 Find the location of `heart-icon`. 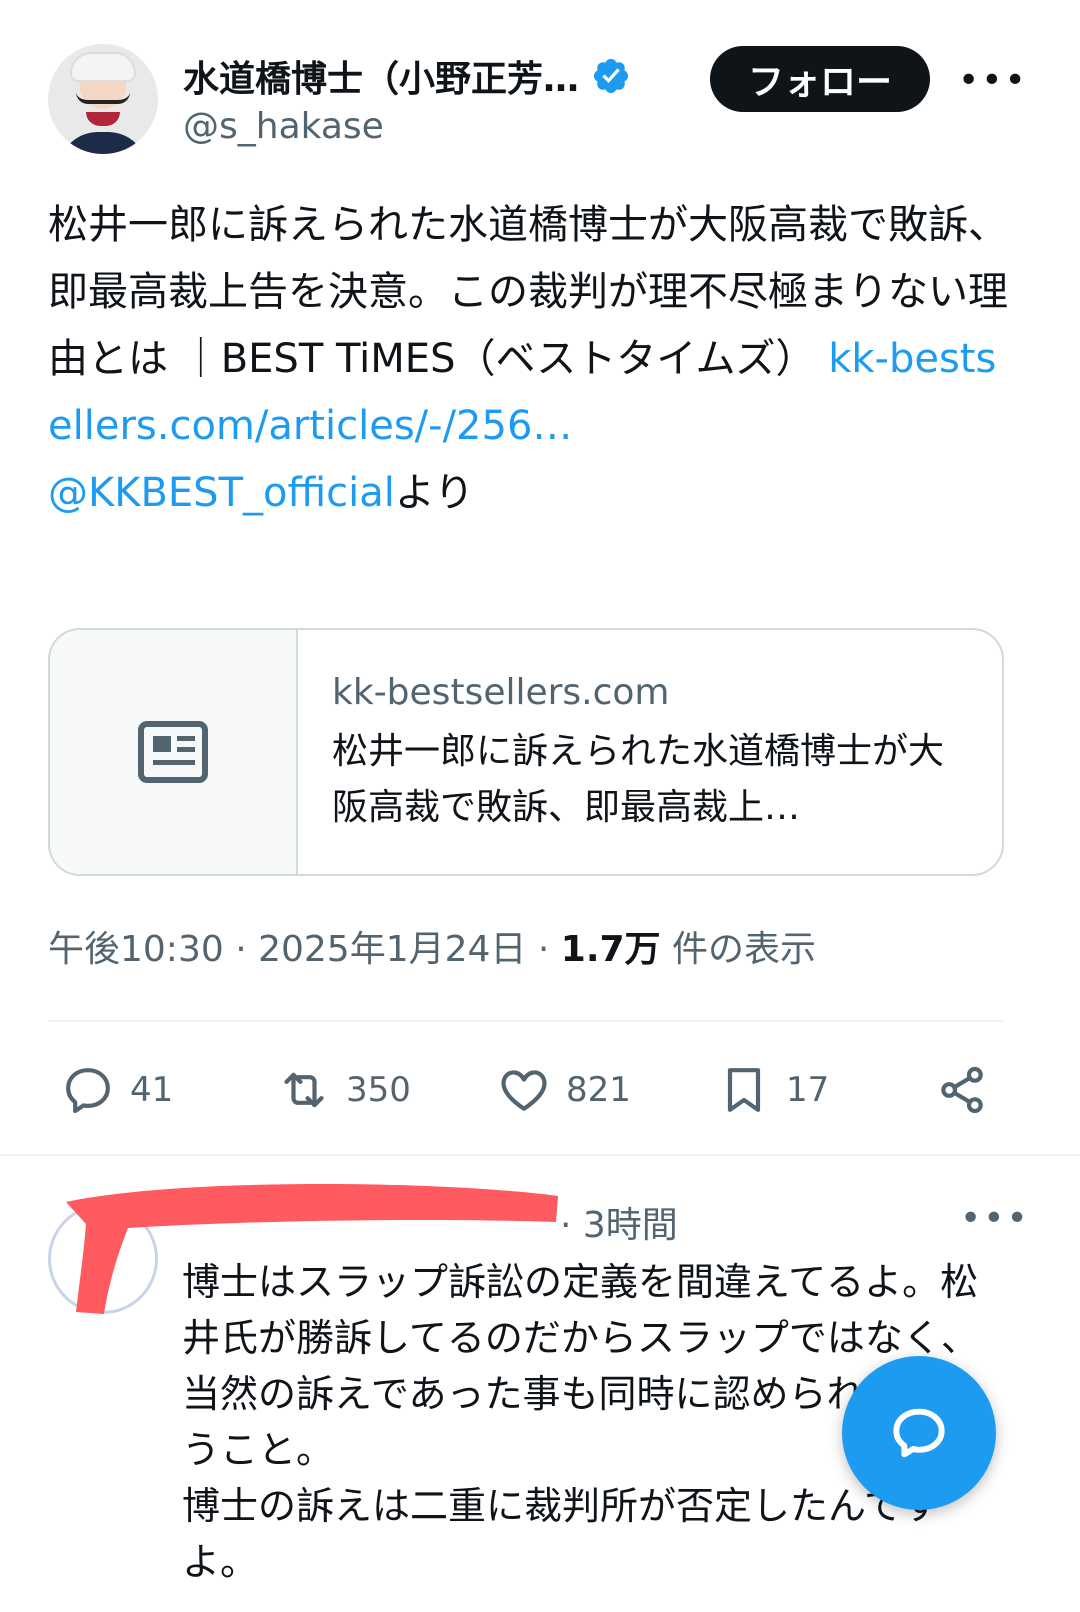

heart-icon is located at coordinates (524, 1090).